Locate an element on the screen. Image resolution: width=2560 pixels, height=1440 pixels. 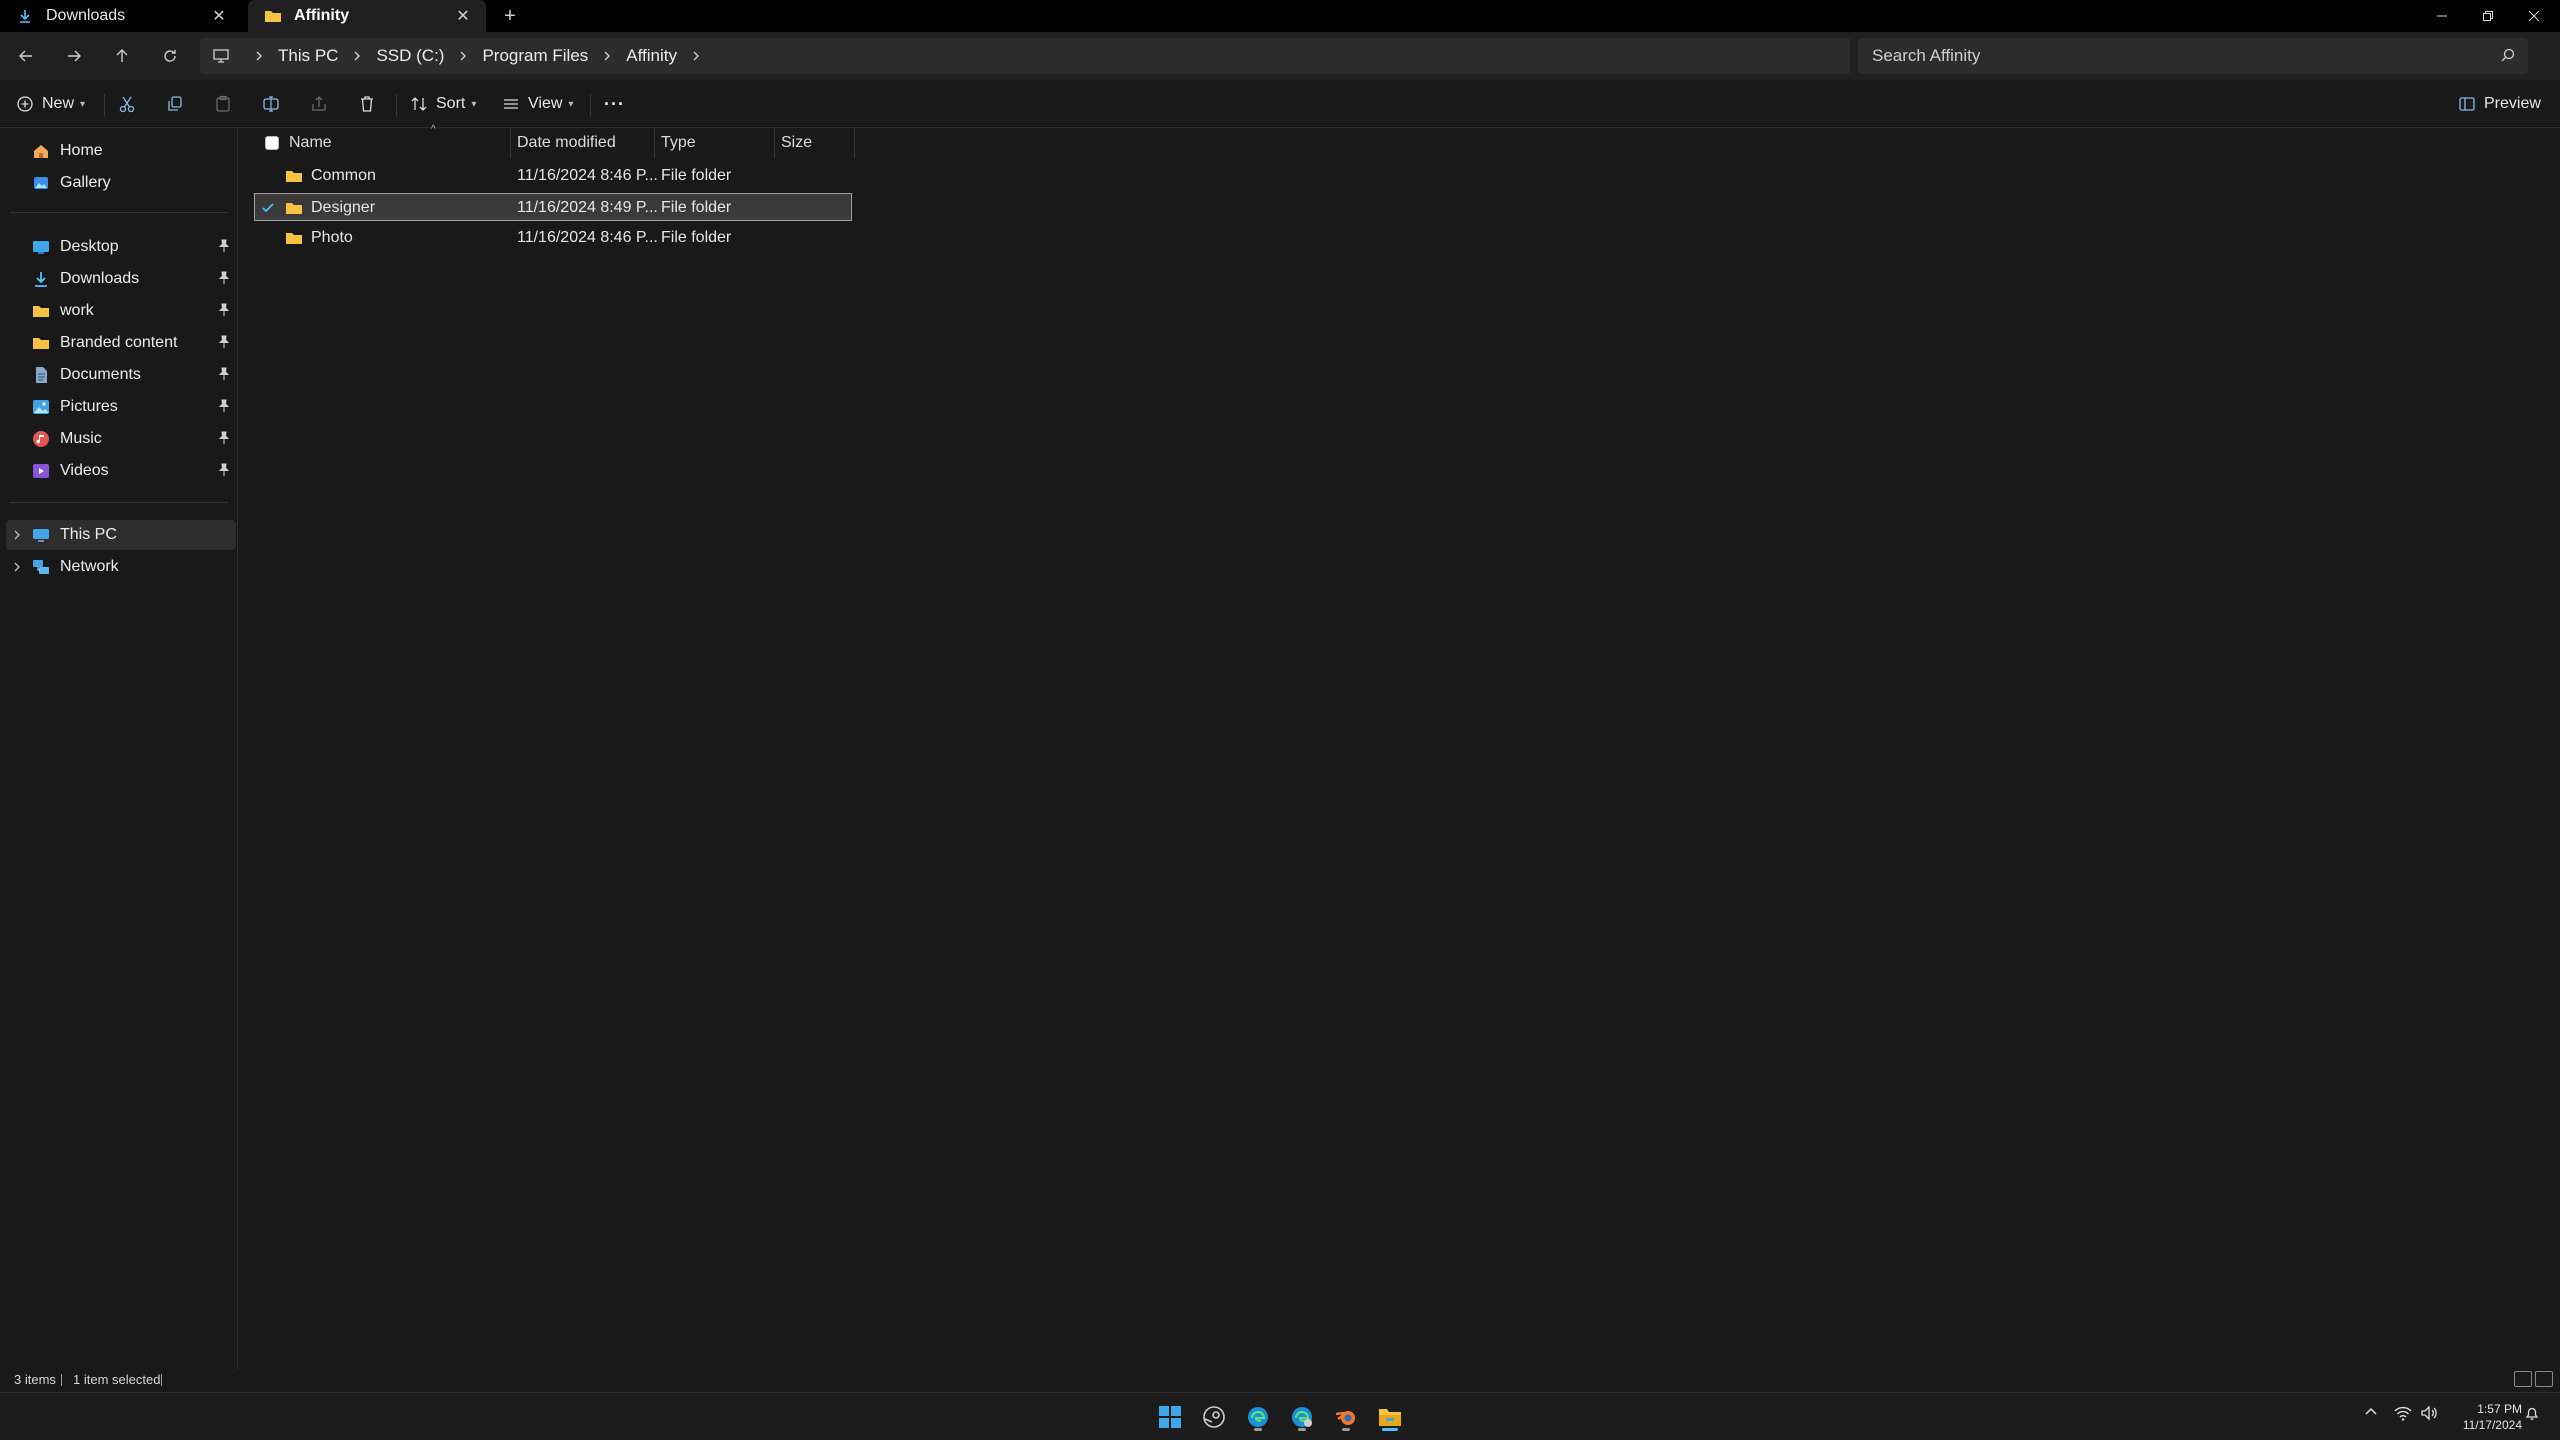
taskbar-app-edge-profile is located at coordinates (1302, 1417).